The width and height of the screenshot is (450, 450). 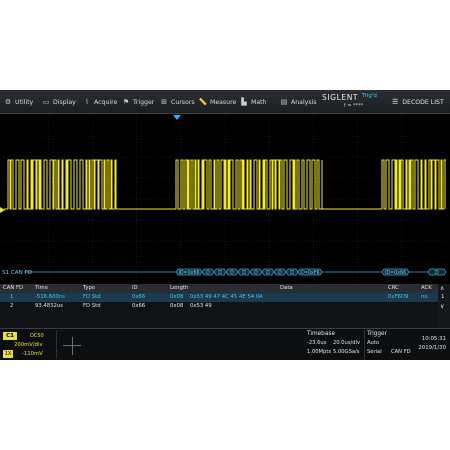 What do you see at coordinates (203, 102) in the screenshot?
I see `measure-icon: 📏` at bounding box center [203, 102].